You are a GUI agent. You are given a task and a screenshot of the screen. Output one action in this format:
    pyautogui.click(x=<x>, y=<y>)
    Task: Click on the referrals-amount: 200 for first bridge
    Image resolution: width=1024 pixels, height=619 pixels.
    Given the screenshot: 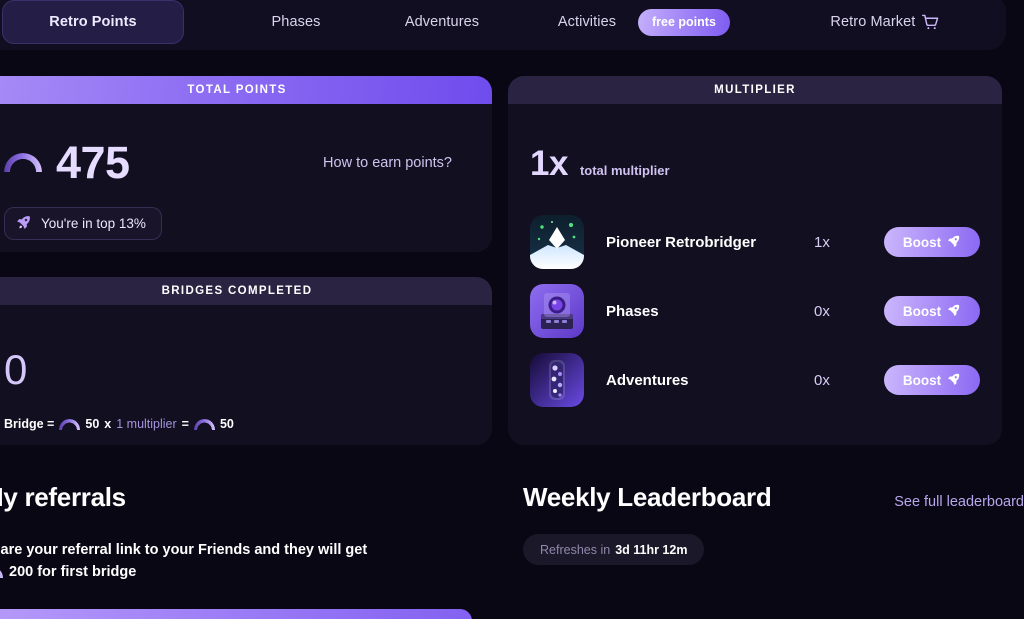 What is the action you would take?
    pyautogui.click(x=73, y=572)
    